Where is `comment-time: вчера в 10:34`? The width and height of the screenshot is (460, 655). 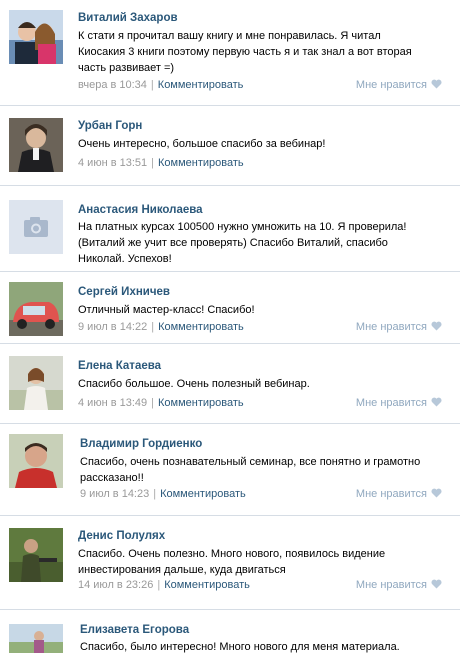
comment-time: вчера в 10:34 is located at coordinates (112, 85).